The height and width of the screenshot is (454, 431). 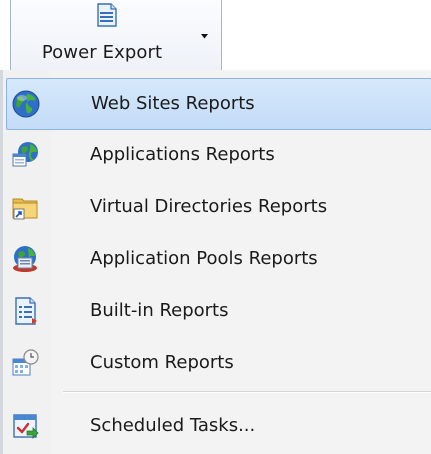 I want to click on power-export-split-button: Power Export, so click(x=116, y=35).